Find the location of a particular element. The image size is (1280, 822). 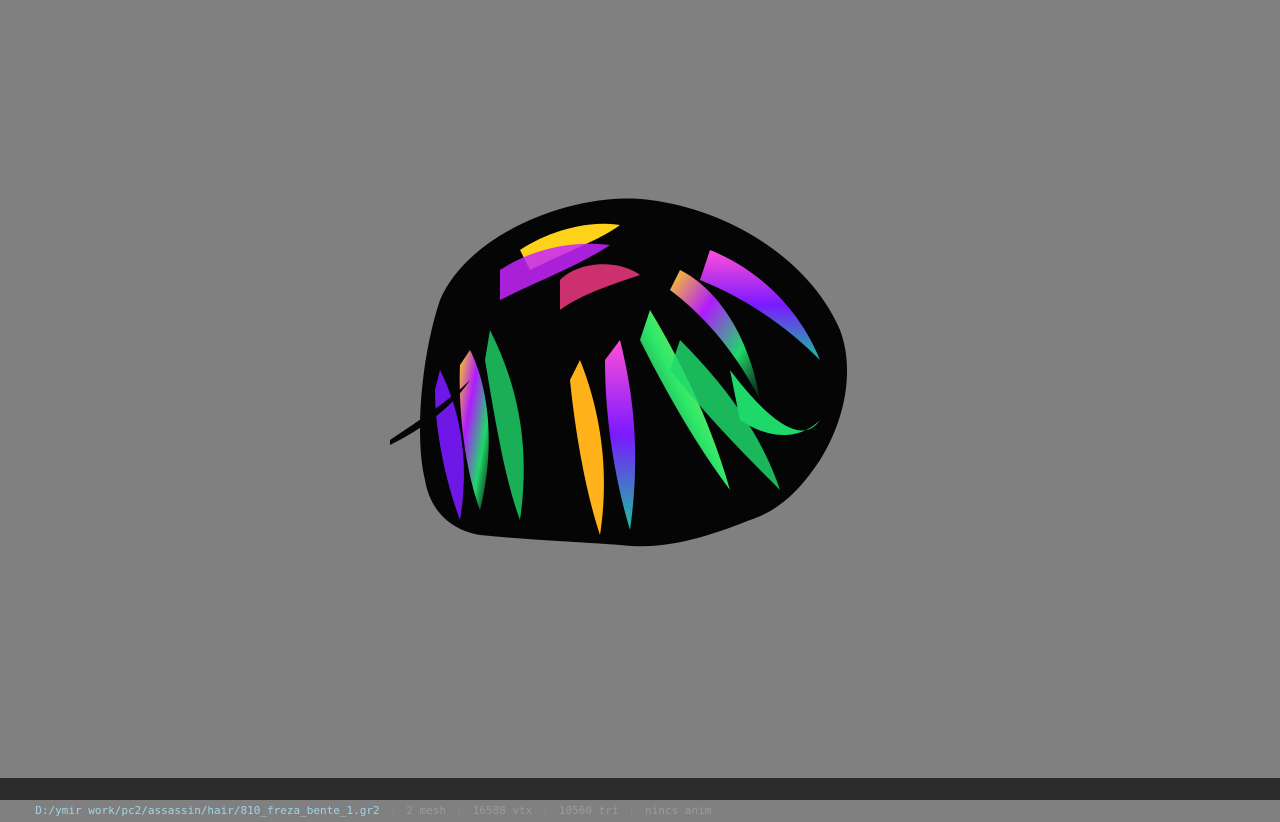

vertex-count: 16588 vtx is located at coordinates (502, 810).